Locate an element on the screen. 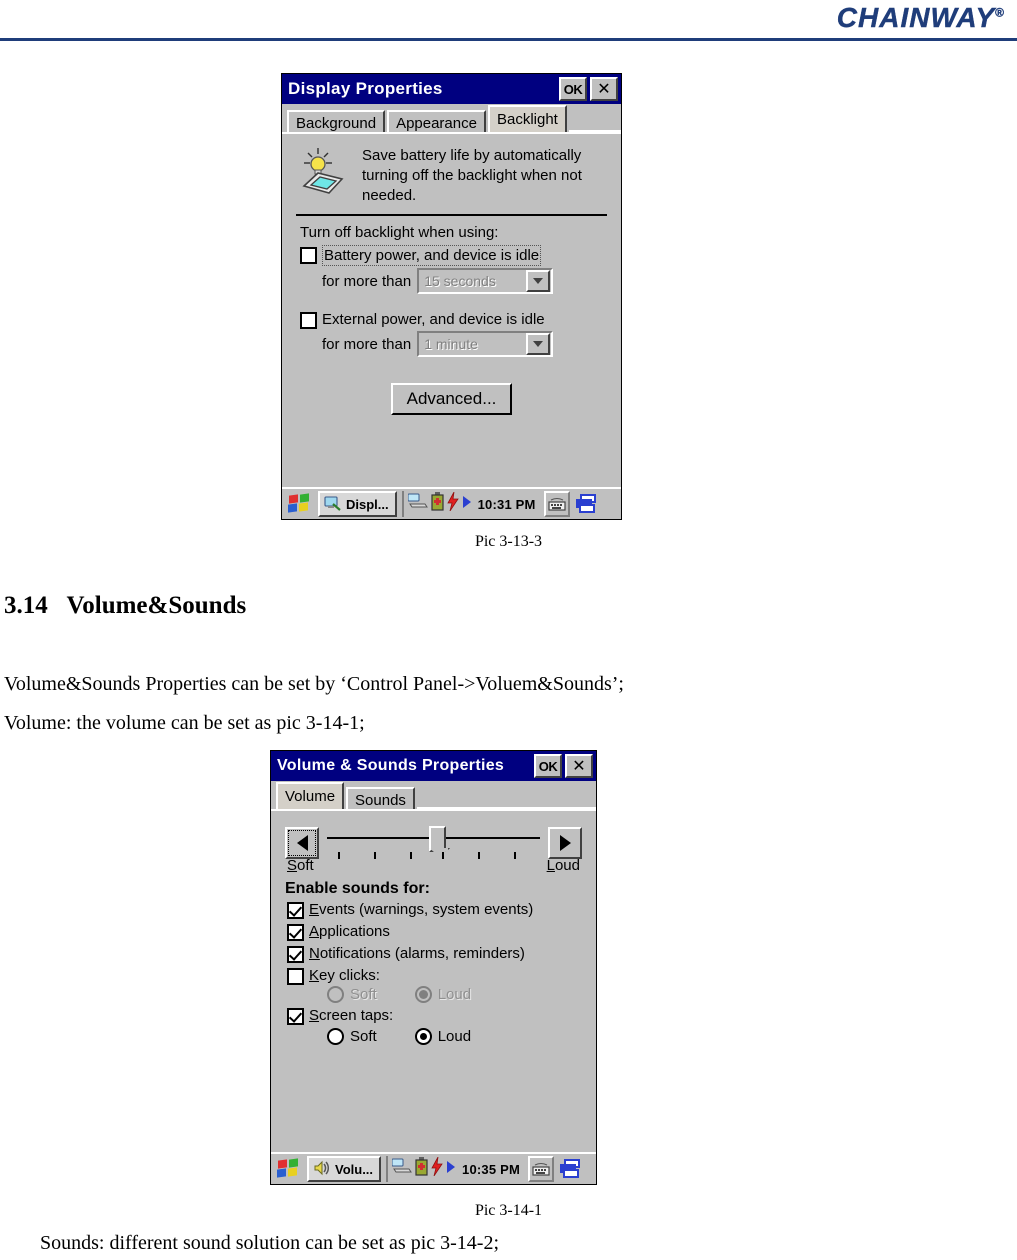 The height and width of the screenshot is (1260, 1017). dialog2-taskbar: Volu... 10:35 PM is located at coordinates (433, 1168).